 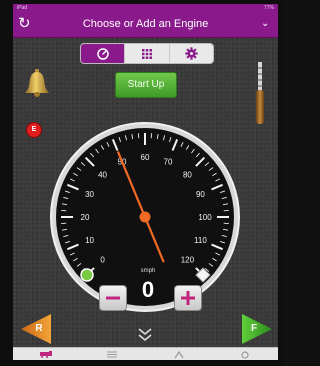 I want to click on reverse-button: R, so click(x=36, y=329).